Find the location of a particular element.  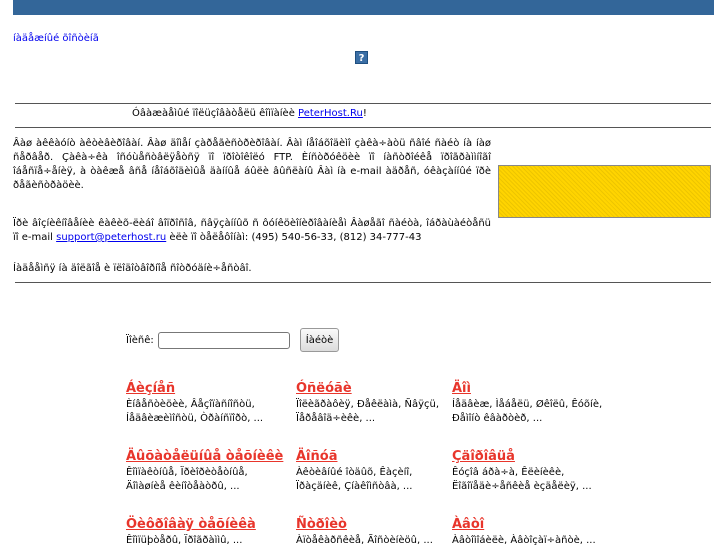

search-input is located at coordinates (223, 340).